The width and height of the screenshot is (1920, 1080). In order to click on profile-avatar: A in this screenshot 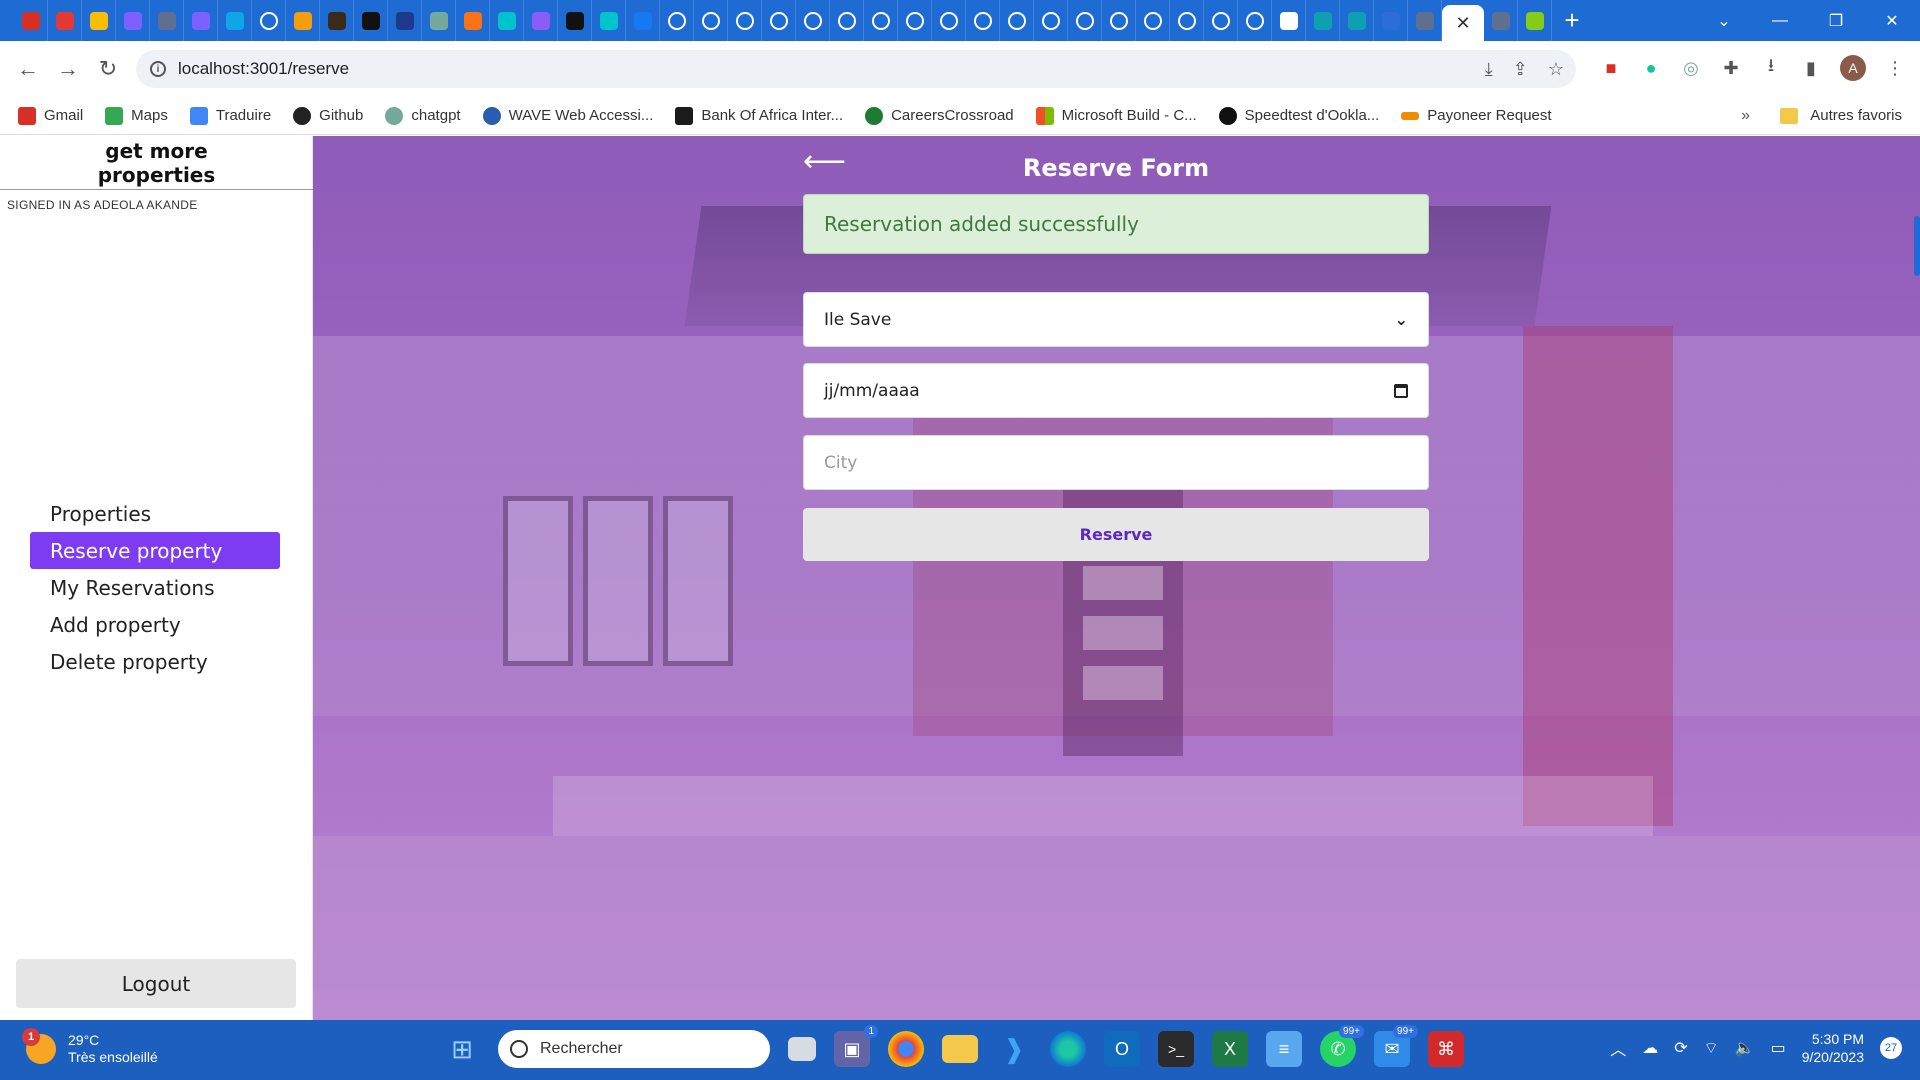, I will do `click(1853, 68)`.